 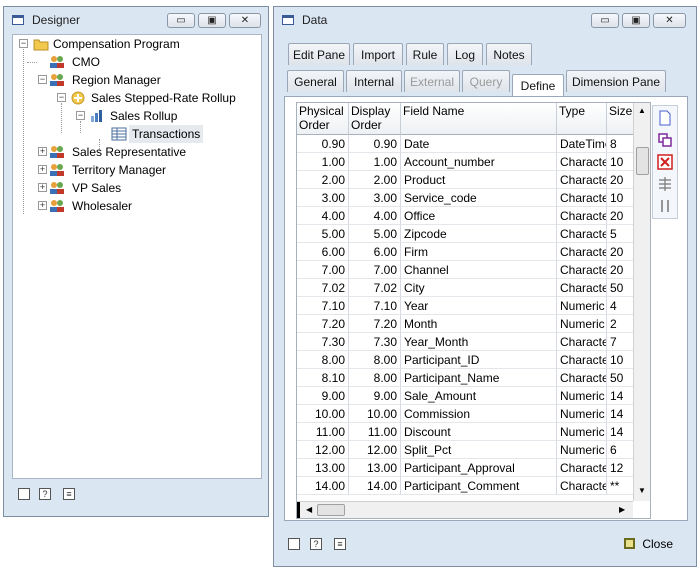 I want to click on physical-order-cell: 7.30, so click(x=323, y=342).